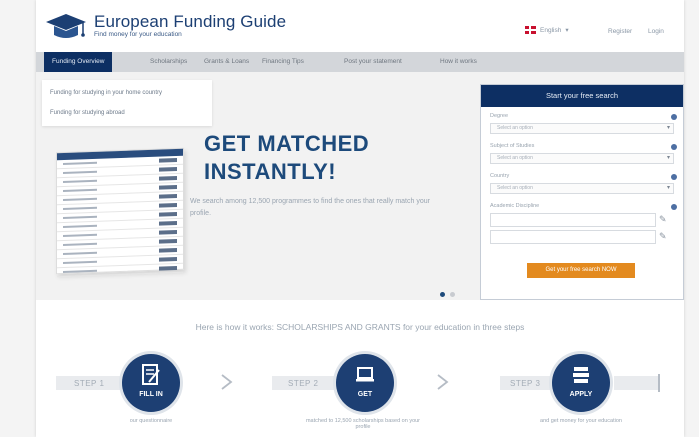  I want to click on form-icon, so click(151, 374).